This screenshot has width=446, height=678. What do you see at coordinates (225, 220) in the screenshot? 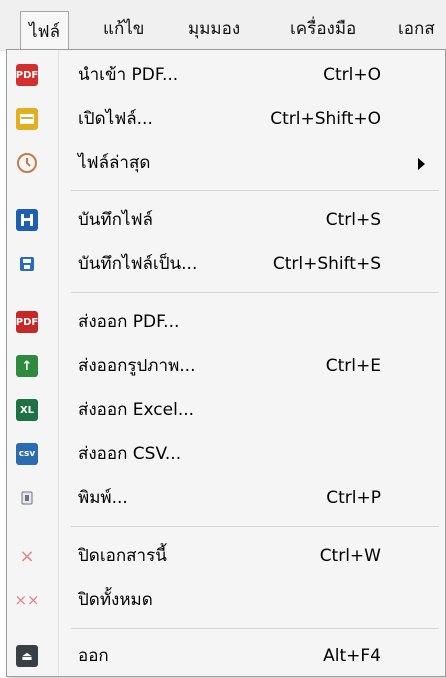
I see `menu-item-save: บันทึกไฟล์ Ctrl+S` at bounding box center [225, 220].